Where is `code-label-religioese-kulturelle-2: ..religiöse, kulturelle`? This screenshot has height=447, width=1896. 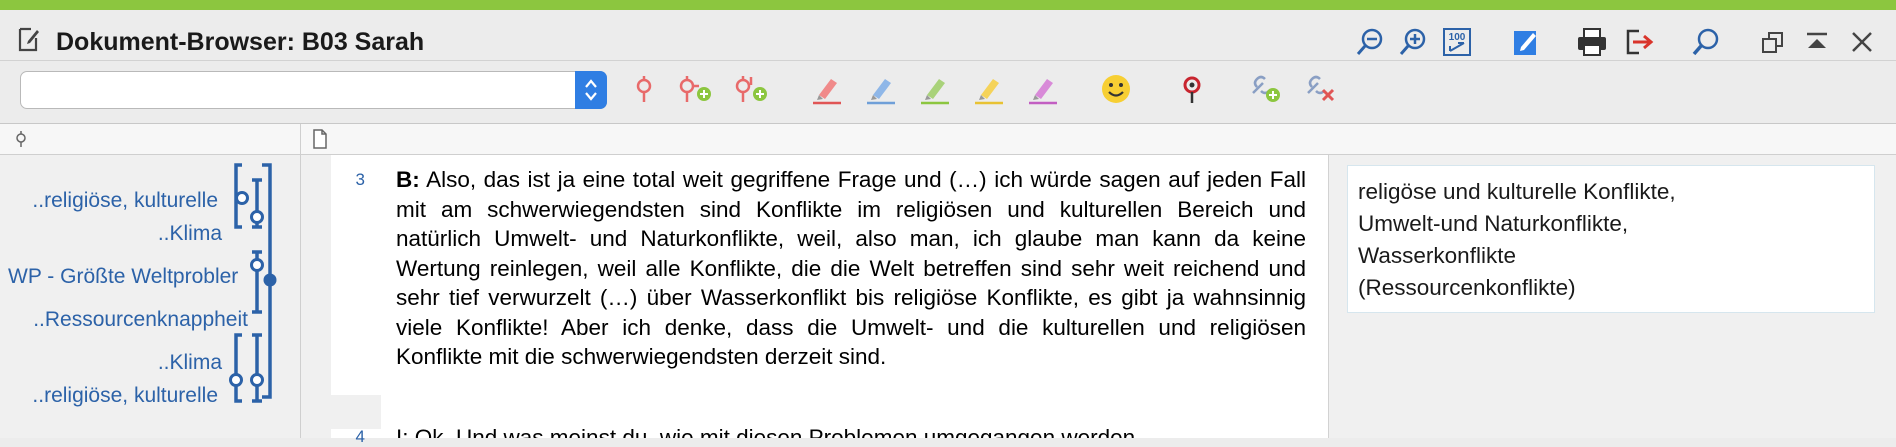
code-label-religioese-kulturelle-2: ..religiöse, kulturelle is located at coordinates (125, 396).